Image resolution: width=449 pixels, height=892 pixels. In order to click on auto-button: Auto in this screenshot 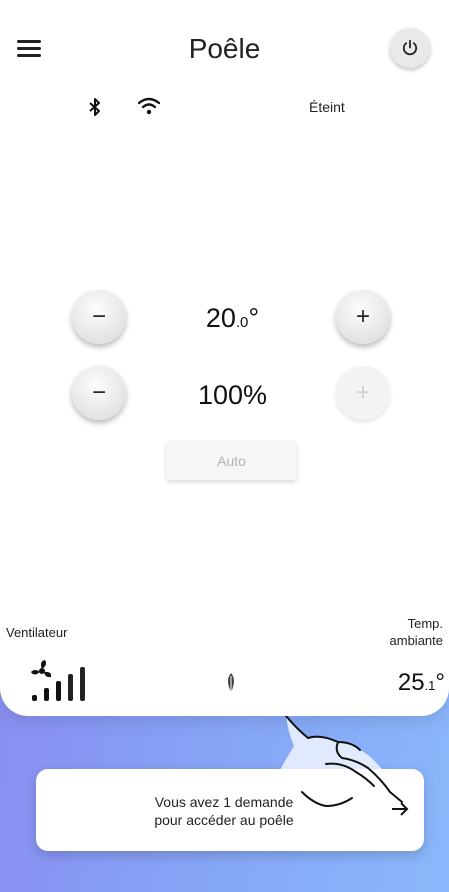, I will do `click(231, 460)`.